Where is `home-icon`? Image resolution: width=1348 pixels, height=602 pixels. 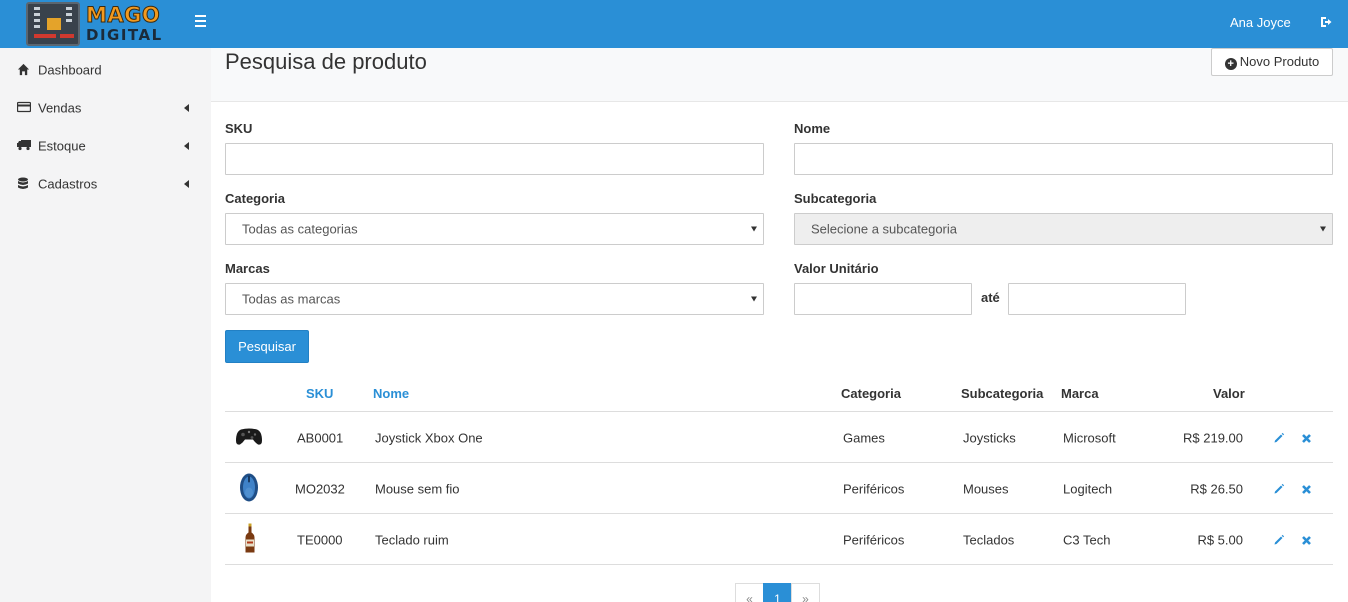 home-icon is located at coordinates (24, 70).